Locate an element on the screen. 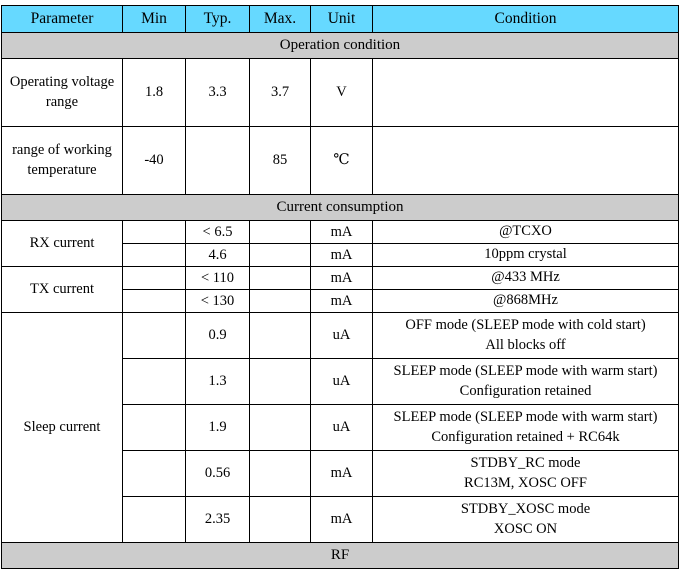 This screenshot has width=685, height=569. table-row: range of working temperature -40 85 ℃ is located at coordinates (340, 160).